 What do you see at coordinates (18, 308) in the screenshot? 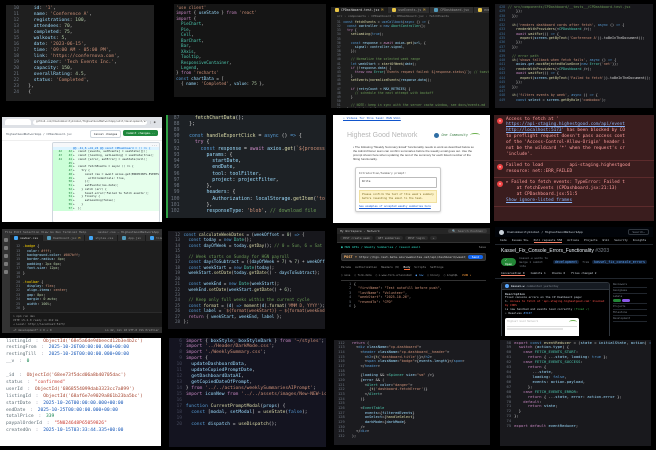
I see `line-number: 26` at bounding box center [18, 308].